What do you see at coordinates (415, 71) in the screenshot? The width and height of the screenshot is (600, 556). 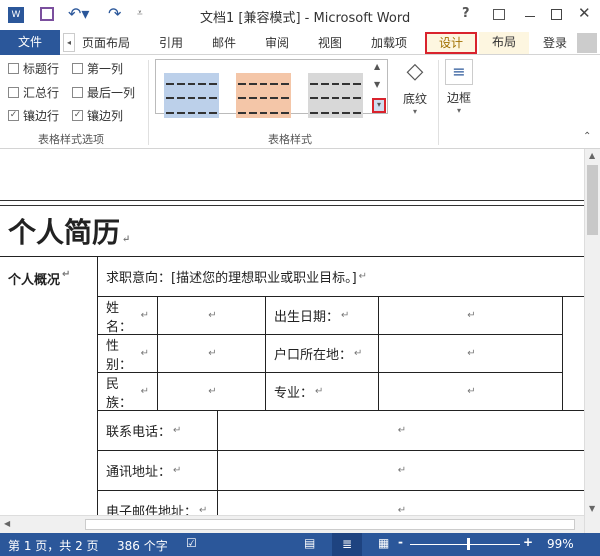 I see `paint-bucket-icon: ◇` at bounding box center [415, 71].